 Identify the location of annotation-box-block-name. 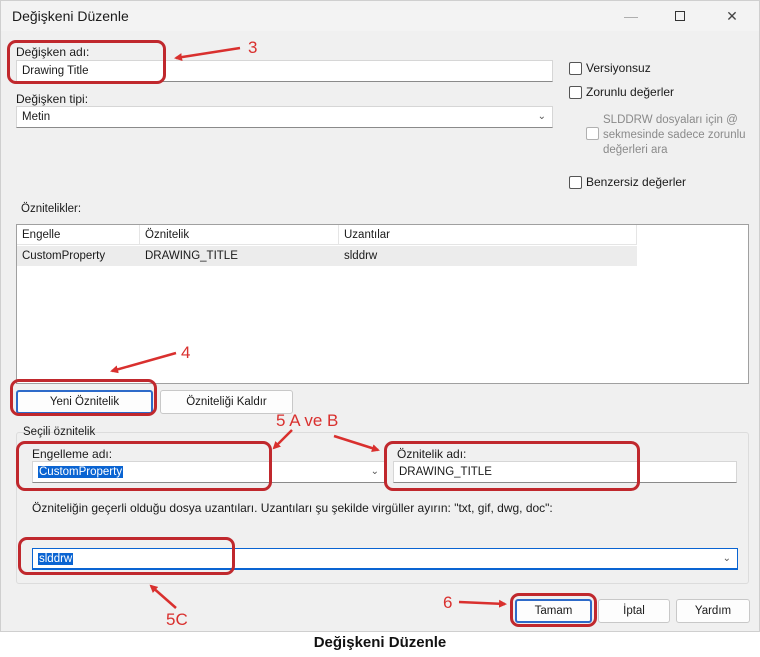
(144, 466).